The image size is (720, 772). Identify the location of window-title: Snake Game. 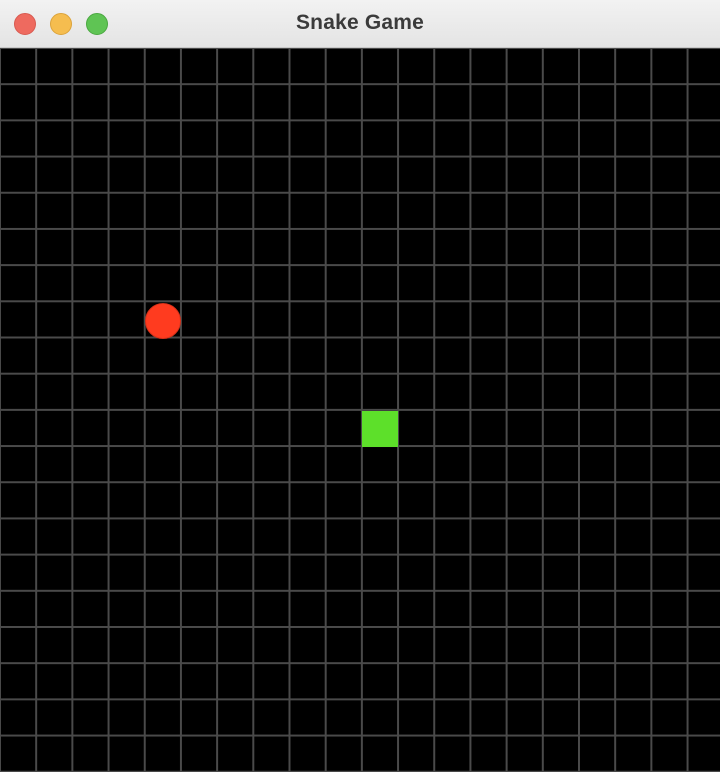
(360, 22).